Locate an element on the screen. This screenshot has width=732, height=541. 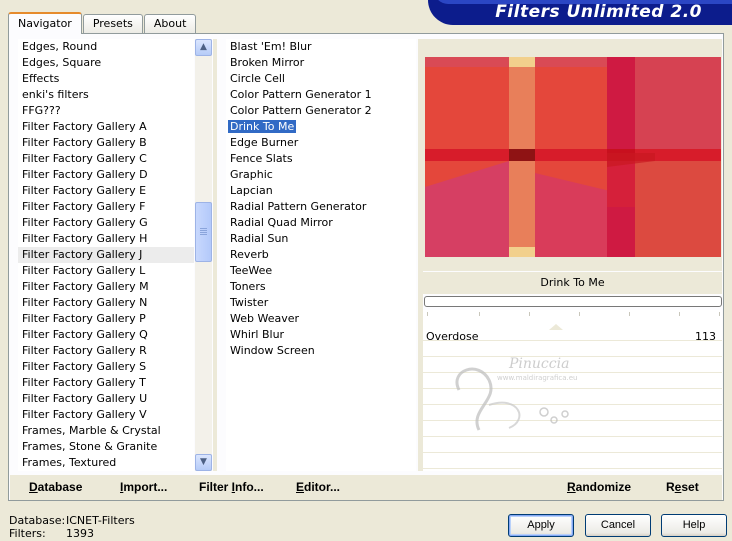
category-item: Effects is located at coordinates (106, 79).